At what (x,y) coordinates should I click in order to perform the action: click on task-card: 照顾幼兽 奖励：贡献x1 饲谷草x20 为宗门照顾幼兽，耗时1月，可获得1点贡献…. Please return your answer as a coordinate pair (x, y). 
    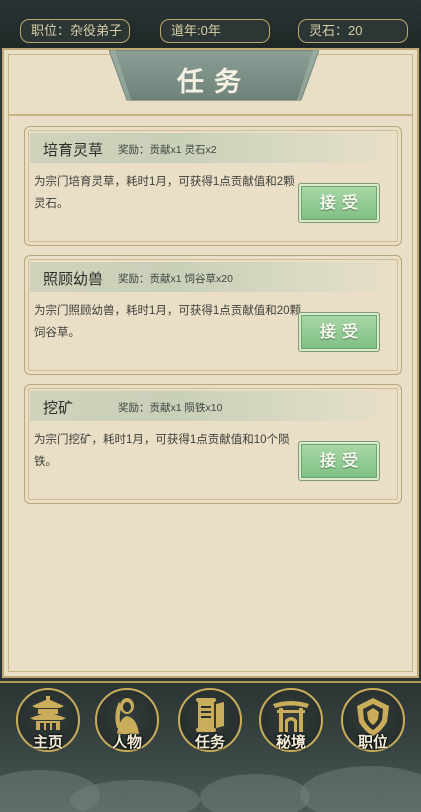
    Looking at the image, I should click on (213, 315).